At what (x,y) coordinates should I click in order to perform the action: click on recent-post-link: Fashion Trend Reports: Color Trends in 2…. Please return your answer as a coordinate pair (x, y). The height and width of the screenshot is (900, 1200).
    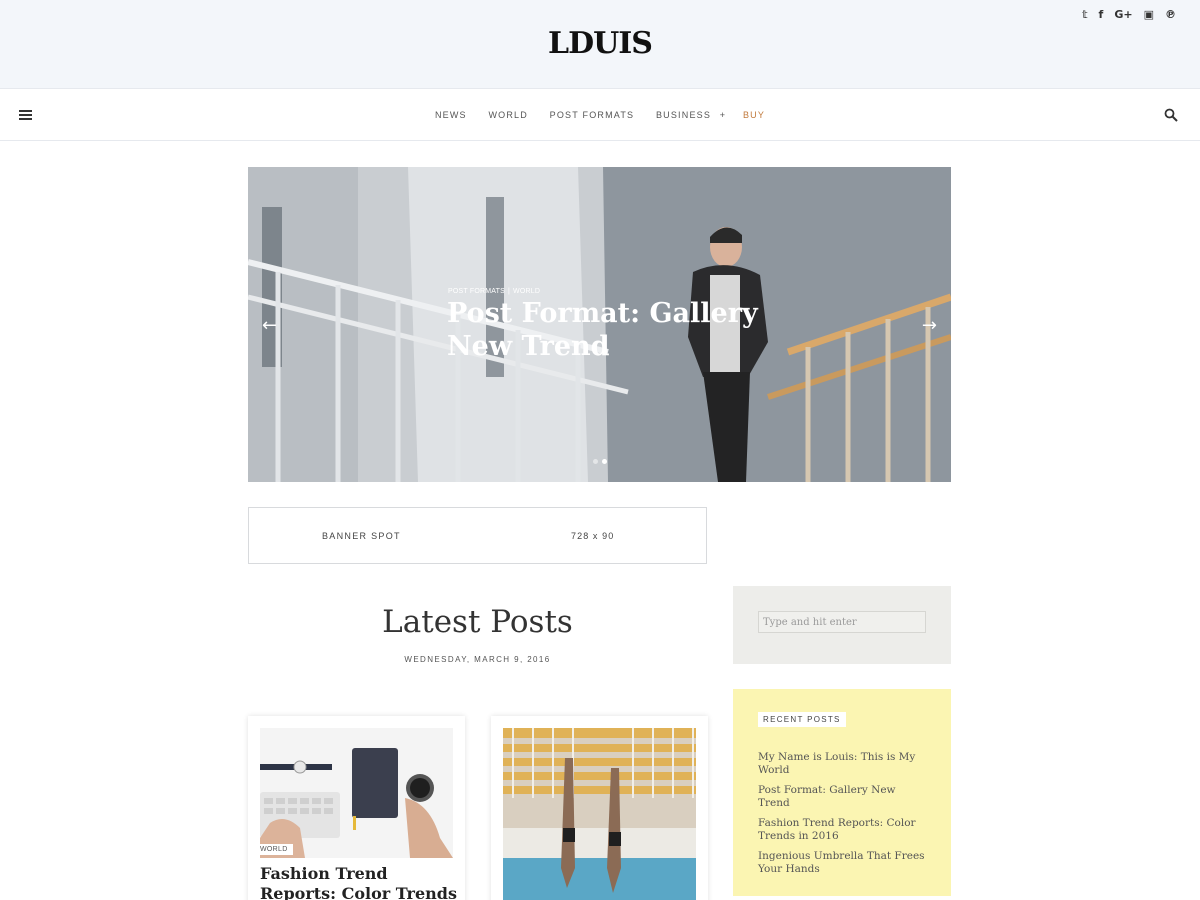
    Looking at the image, I should click on (843, 830).